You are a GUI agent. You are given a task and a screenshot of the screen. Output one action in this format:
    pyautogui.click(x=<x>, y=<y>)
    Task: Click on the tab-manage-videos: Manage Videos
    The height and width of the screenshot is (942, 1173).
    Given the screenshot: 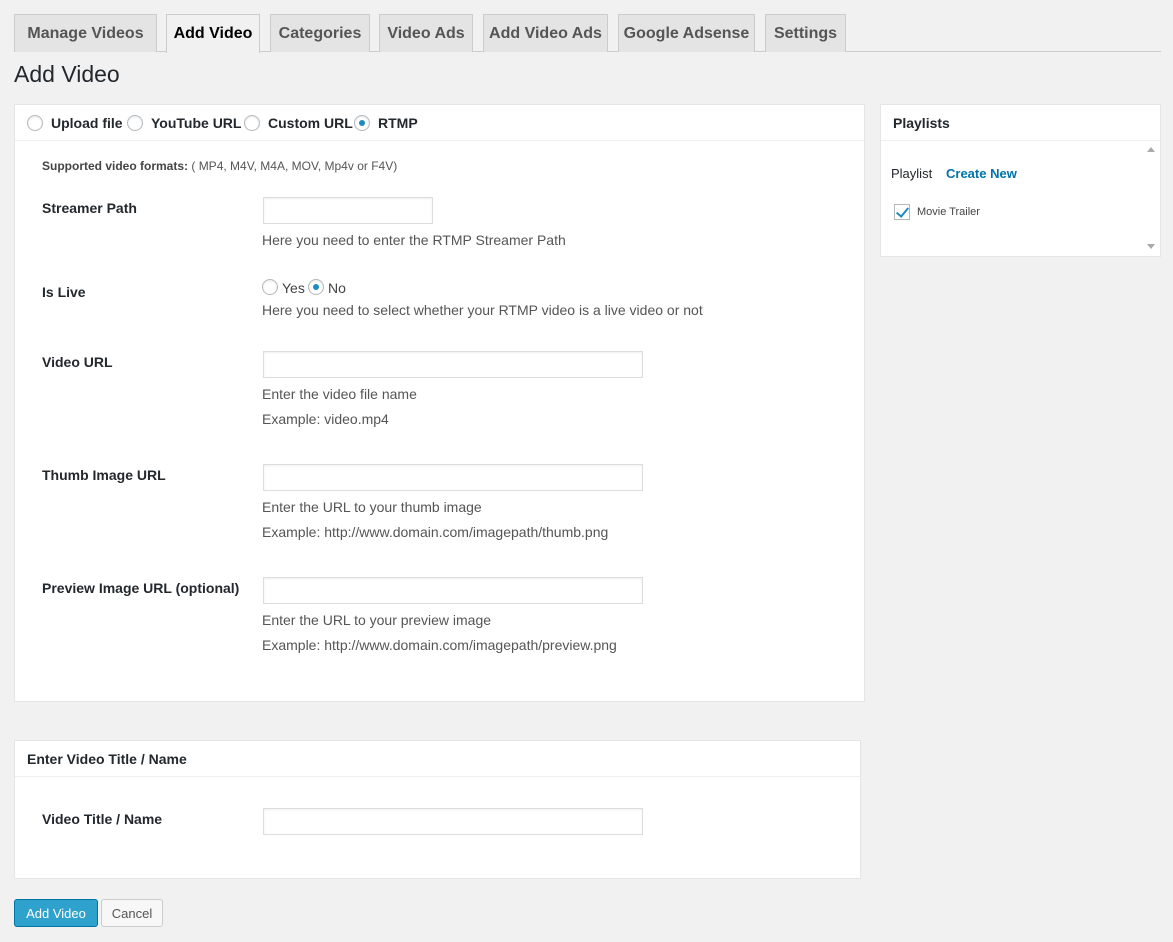 What is the action you would take?
    pyautogui.click(x=85, y=33)
    